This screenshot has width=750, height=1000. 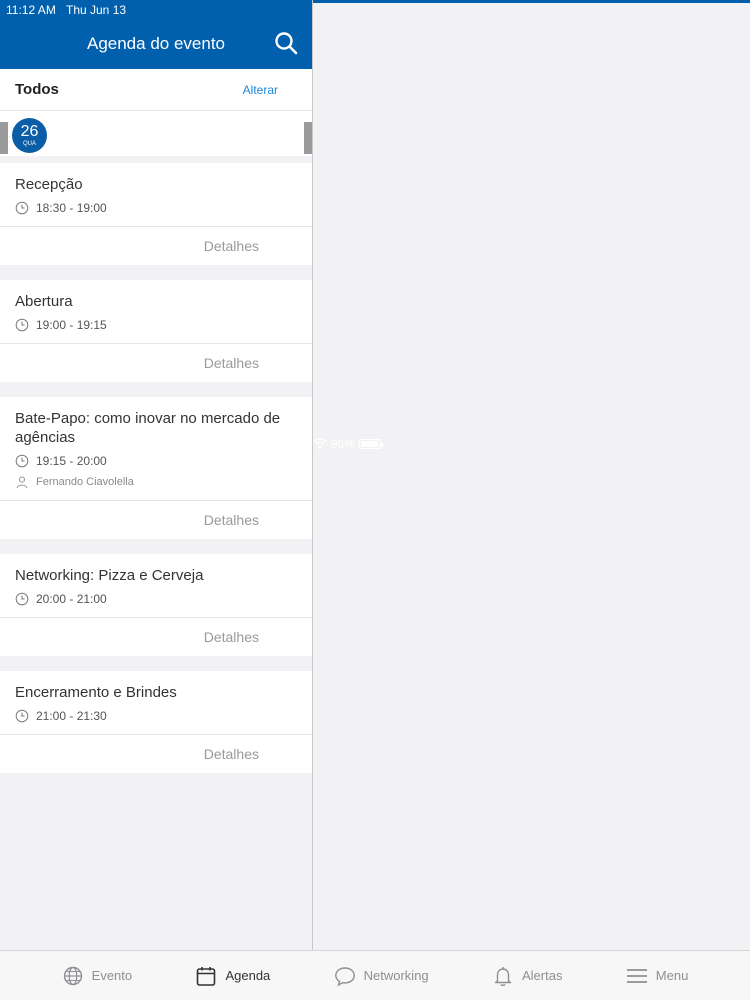 I want to click on session-card-body: Encerramento e Brindes 21:00 - 21:30, so click(x=156, y=703).